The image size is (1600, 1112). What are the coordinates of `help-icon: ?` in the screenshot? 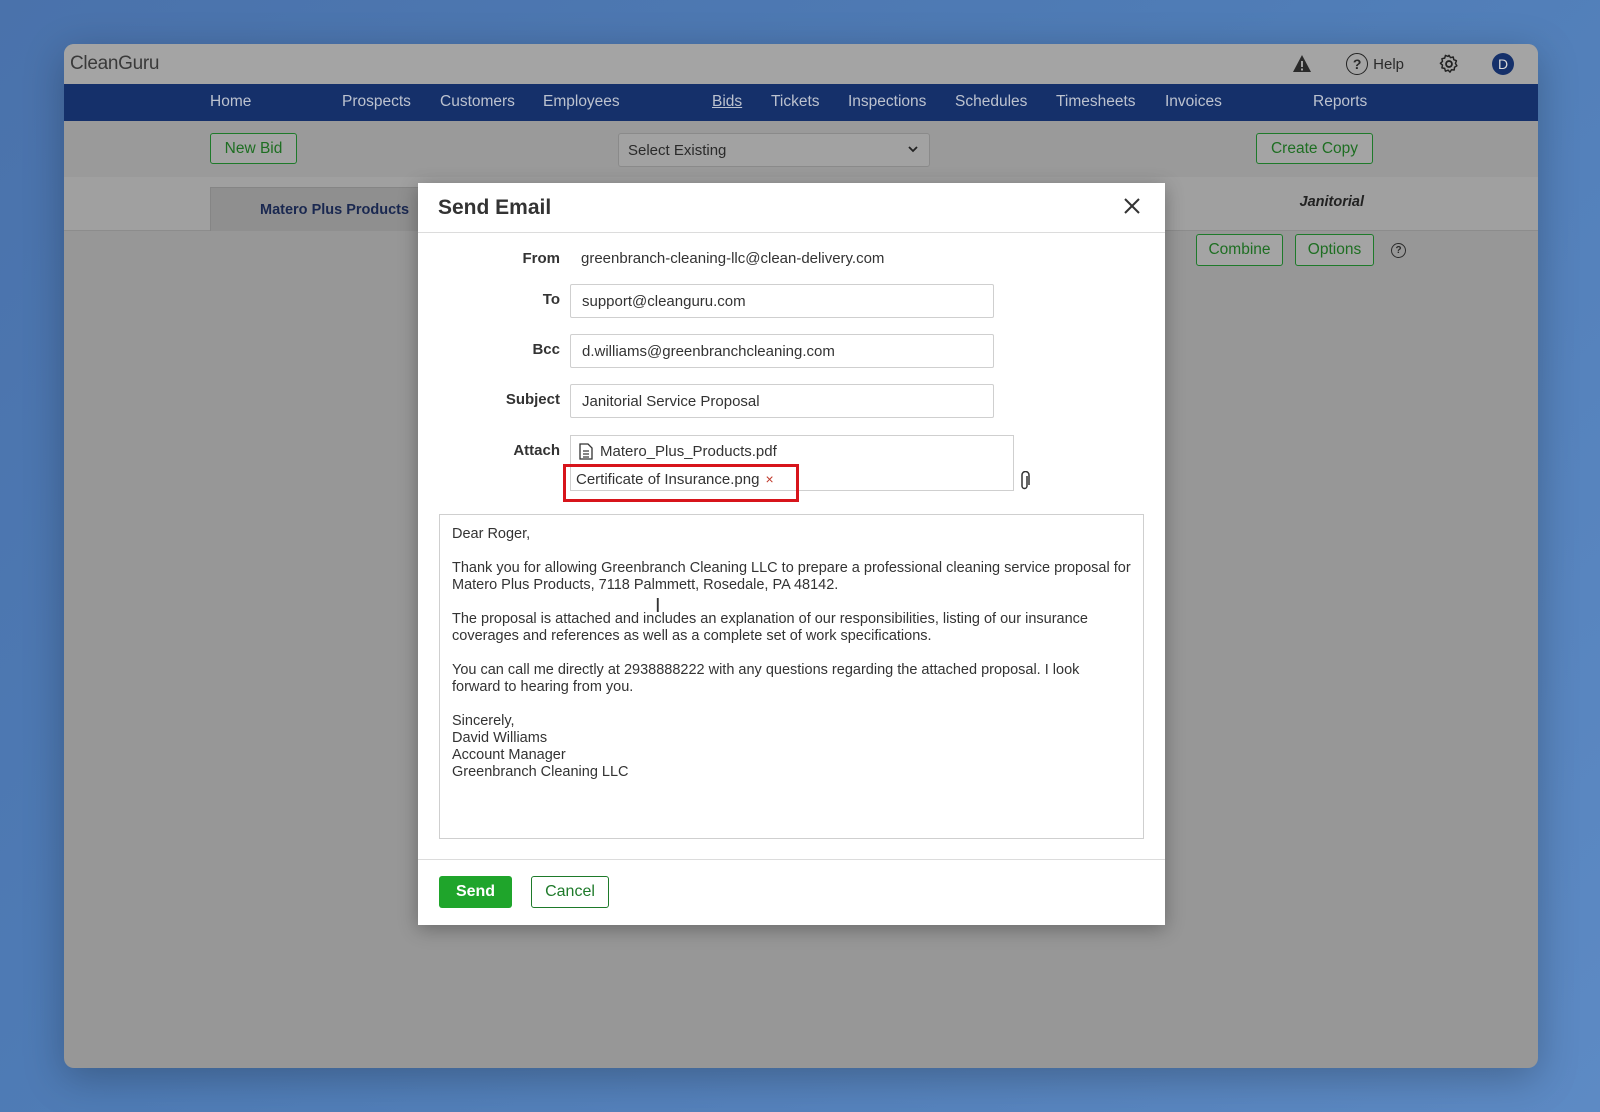 It's located at (1357, 64).